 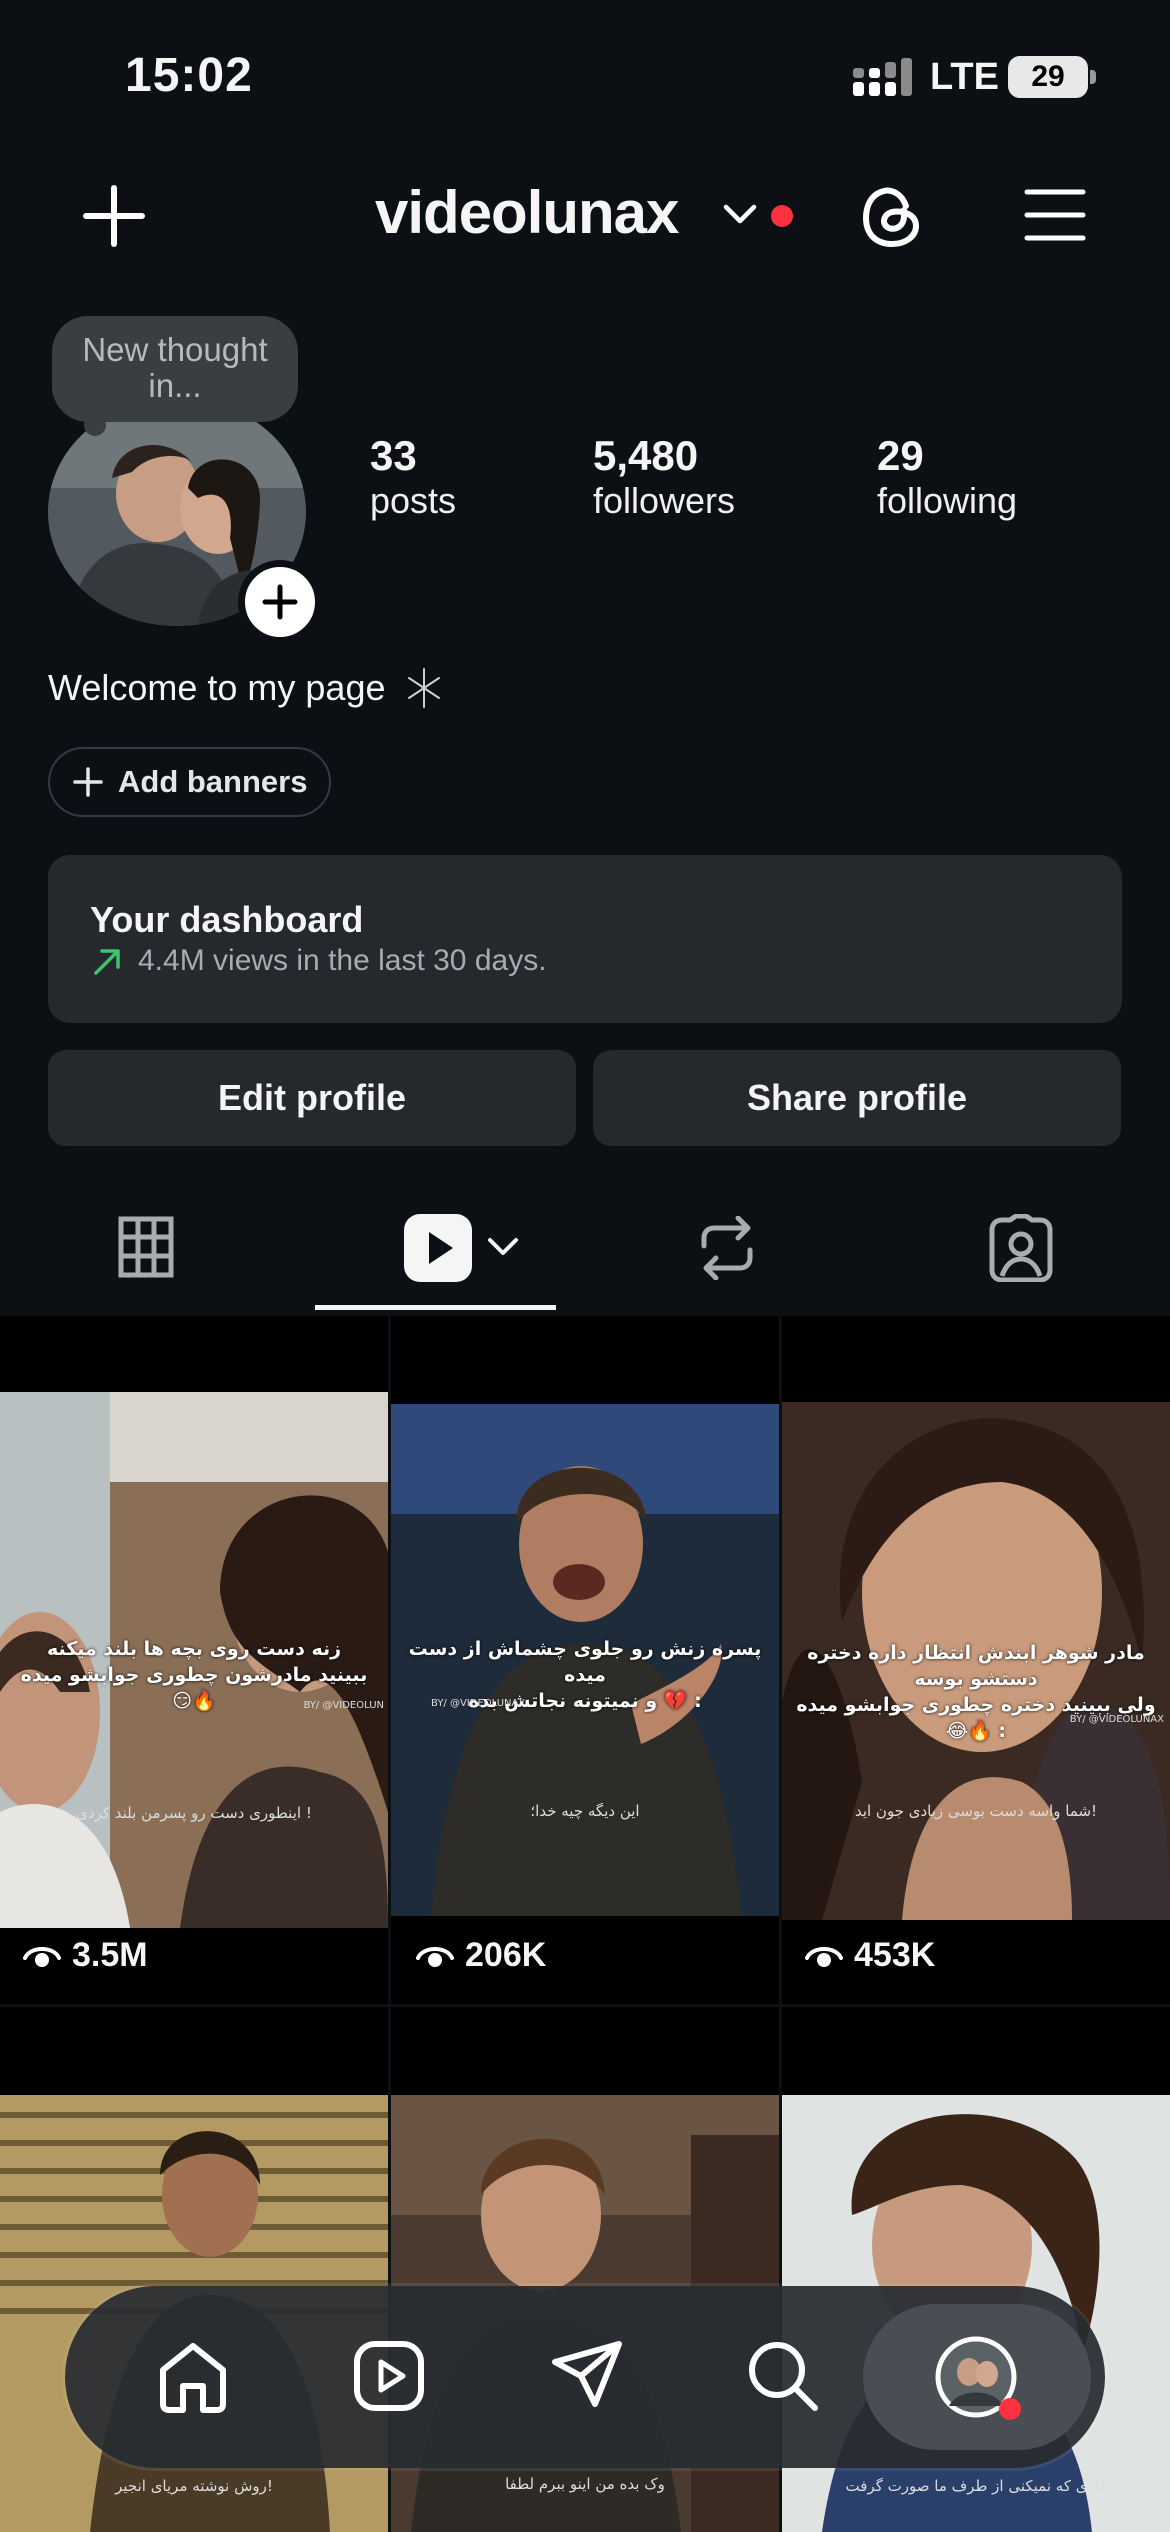 I want to click on battery-tip, so click(x=1093, y=77).